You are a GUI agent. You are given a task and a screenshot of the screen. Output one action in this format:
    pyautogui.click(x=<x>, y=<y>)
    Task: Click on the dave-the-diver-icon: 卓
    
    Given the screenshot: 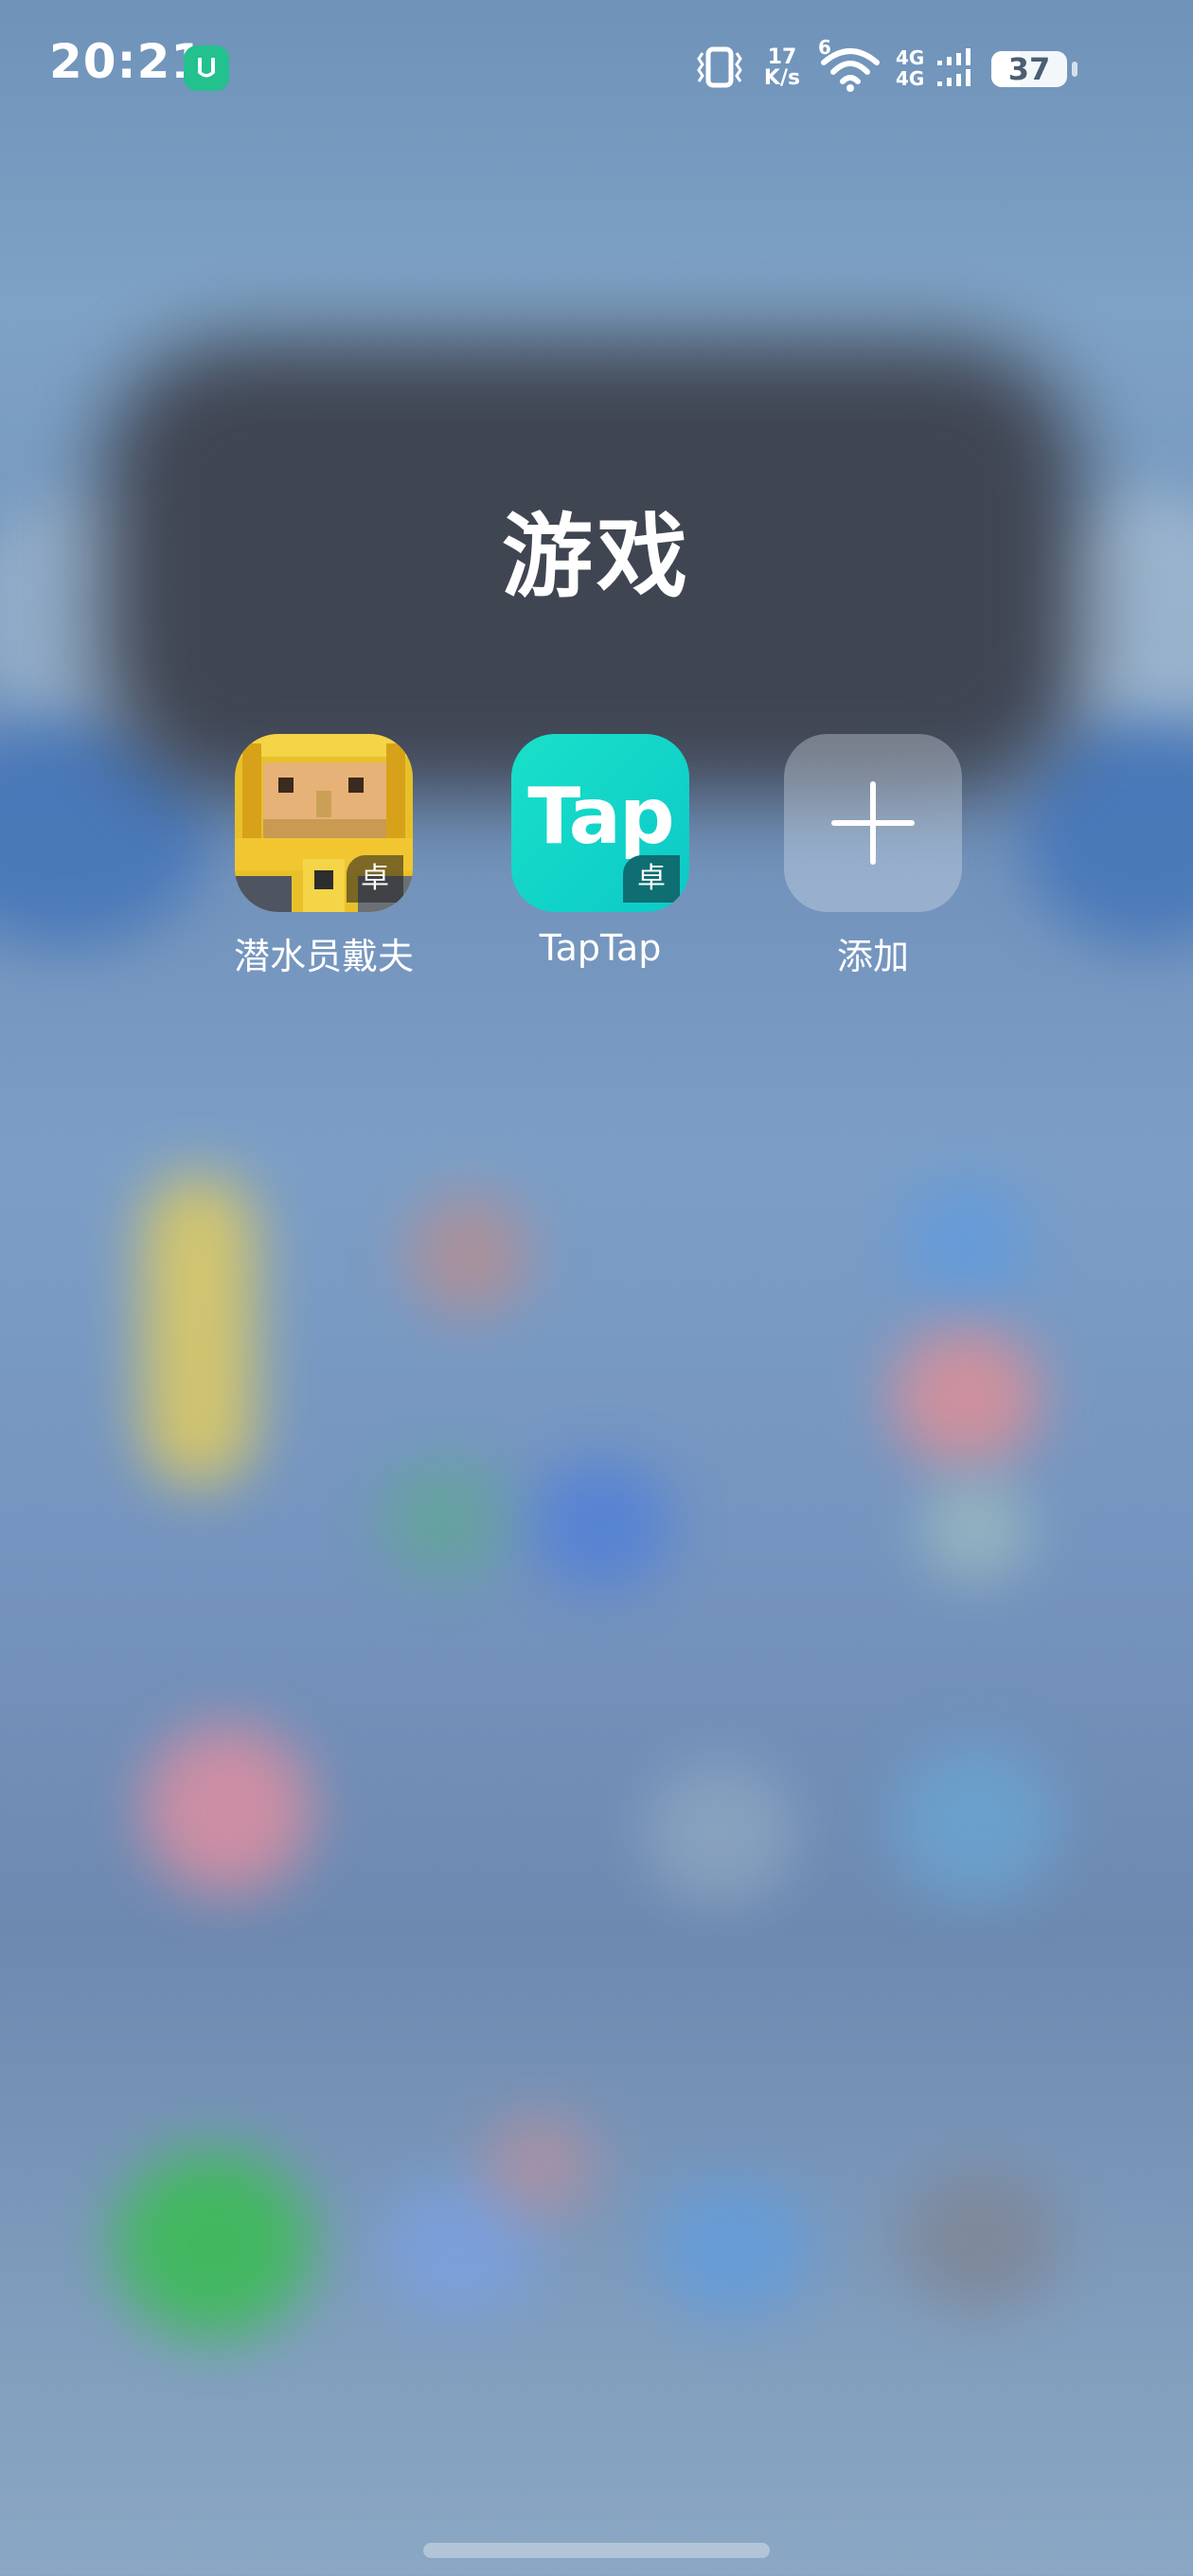 What is the action you would take?
    pyautogui.click(x=324, y=823)
    